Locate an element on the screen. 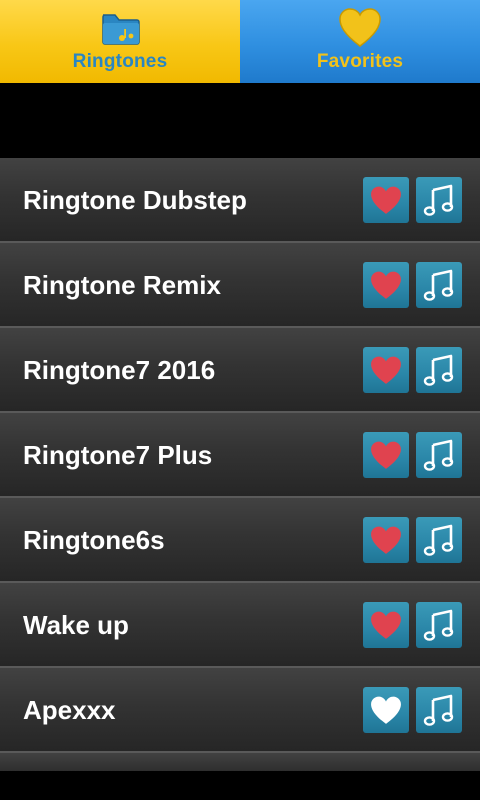 Image resolution: width=480 pixels, height=800 pixels. folder-music-icon is located at coordinates (120, 28).